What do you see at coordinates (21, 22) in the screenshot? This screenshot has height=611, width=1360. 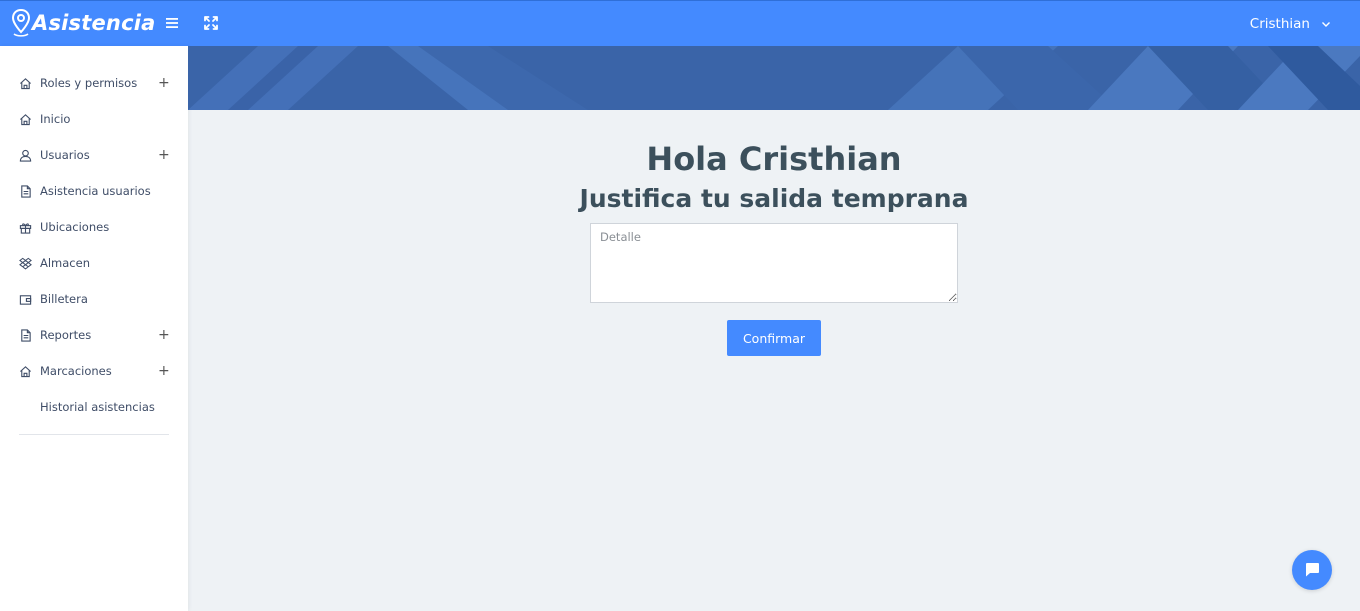 I see `map-pin-icon` at bounding box center [21, 22].